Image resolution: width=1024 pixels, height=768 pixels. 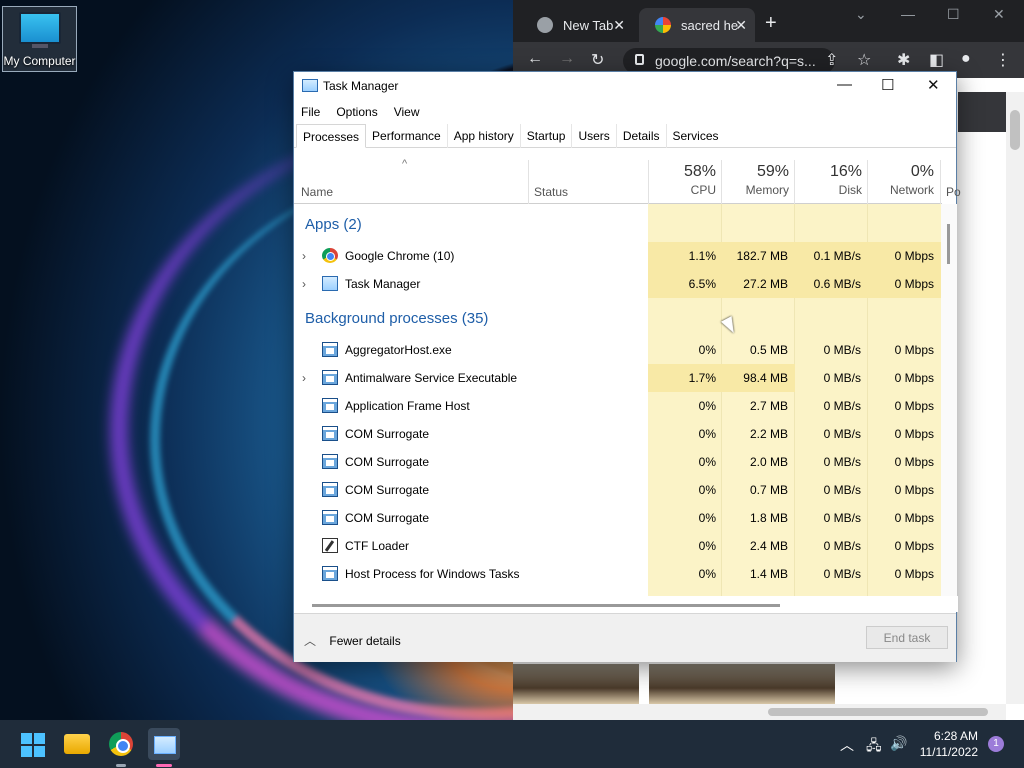 I want to click on maximize-icon: ☐, so click(x=953, y=14).